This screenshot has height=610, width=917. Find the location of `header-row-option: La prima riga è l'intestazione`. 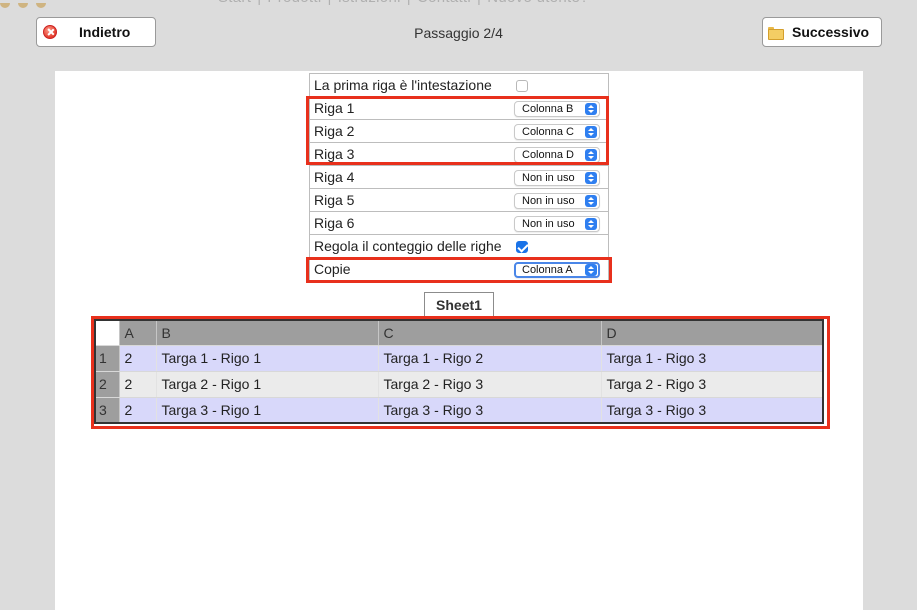

header-row-option: La prima riga è l'intestazione is located at coordinates (459, 85).